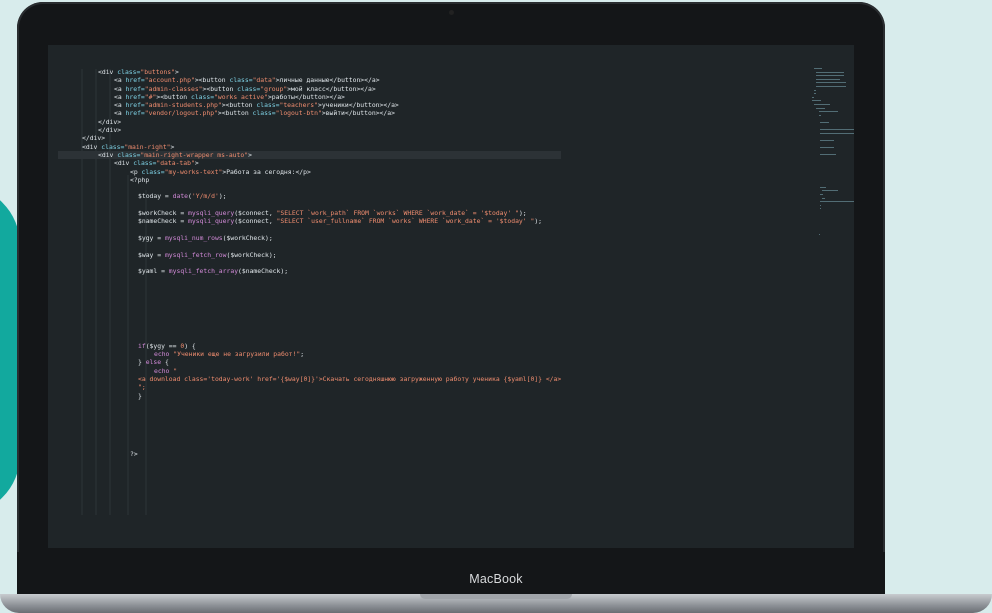 This screenshot has width=992, height=613. What do you see at coordinates (309, 163) in the screenshot?
I see `code-line: <div class="data-tab">` at bounding box center [309, 163].